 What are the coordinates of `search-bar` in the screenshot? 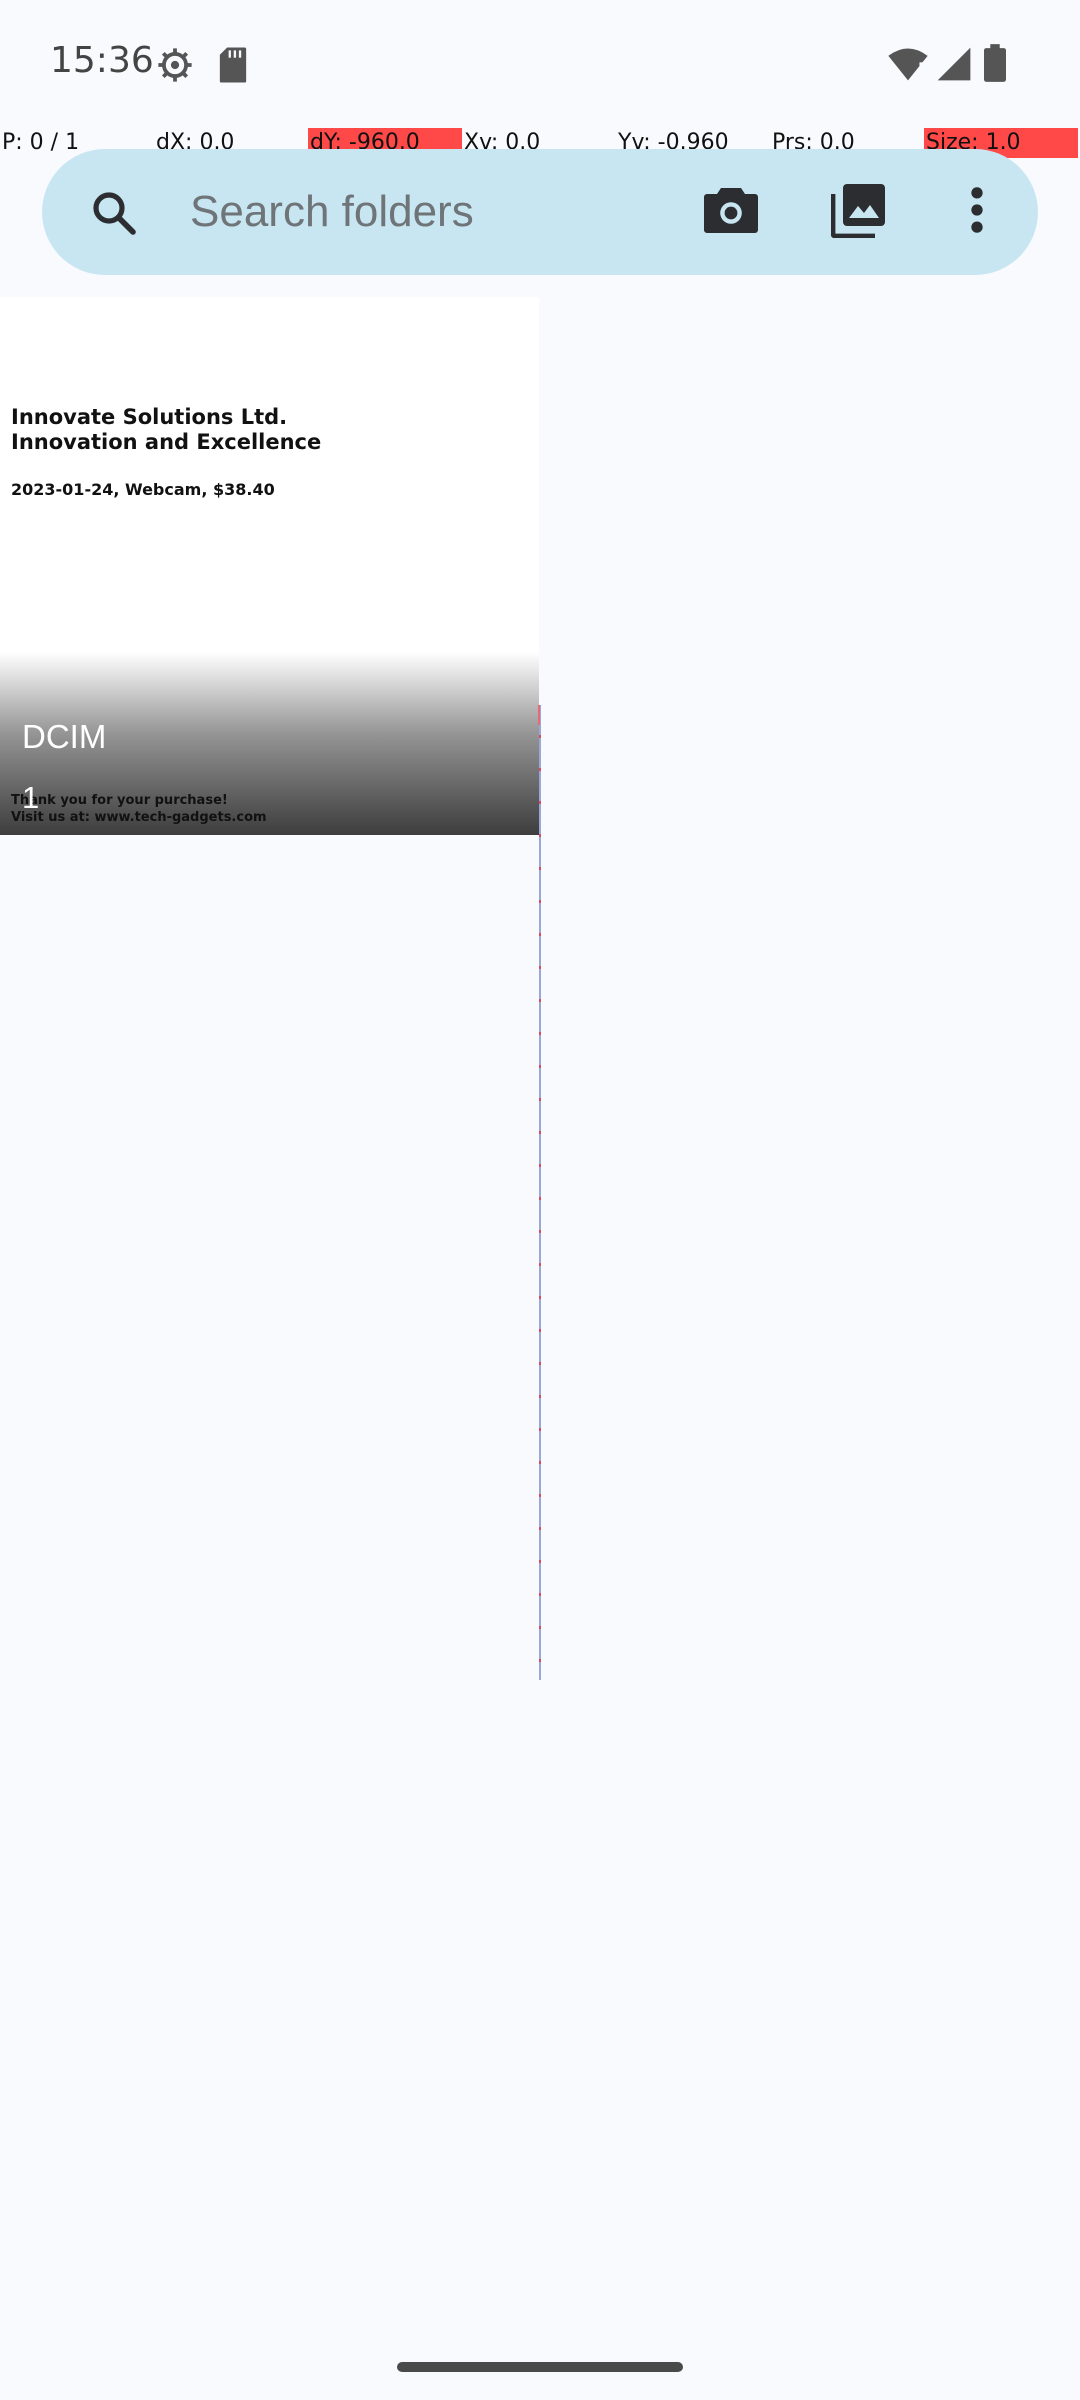 It's located at (540, 212).